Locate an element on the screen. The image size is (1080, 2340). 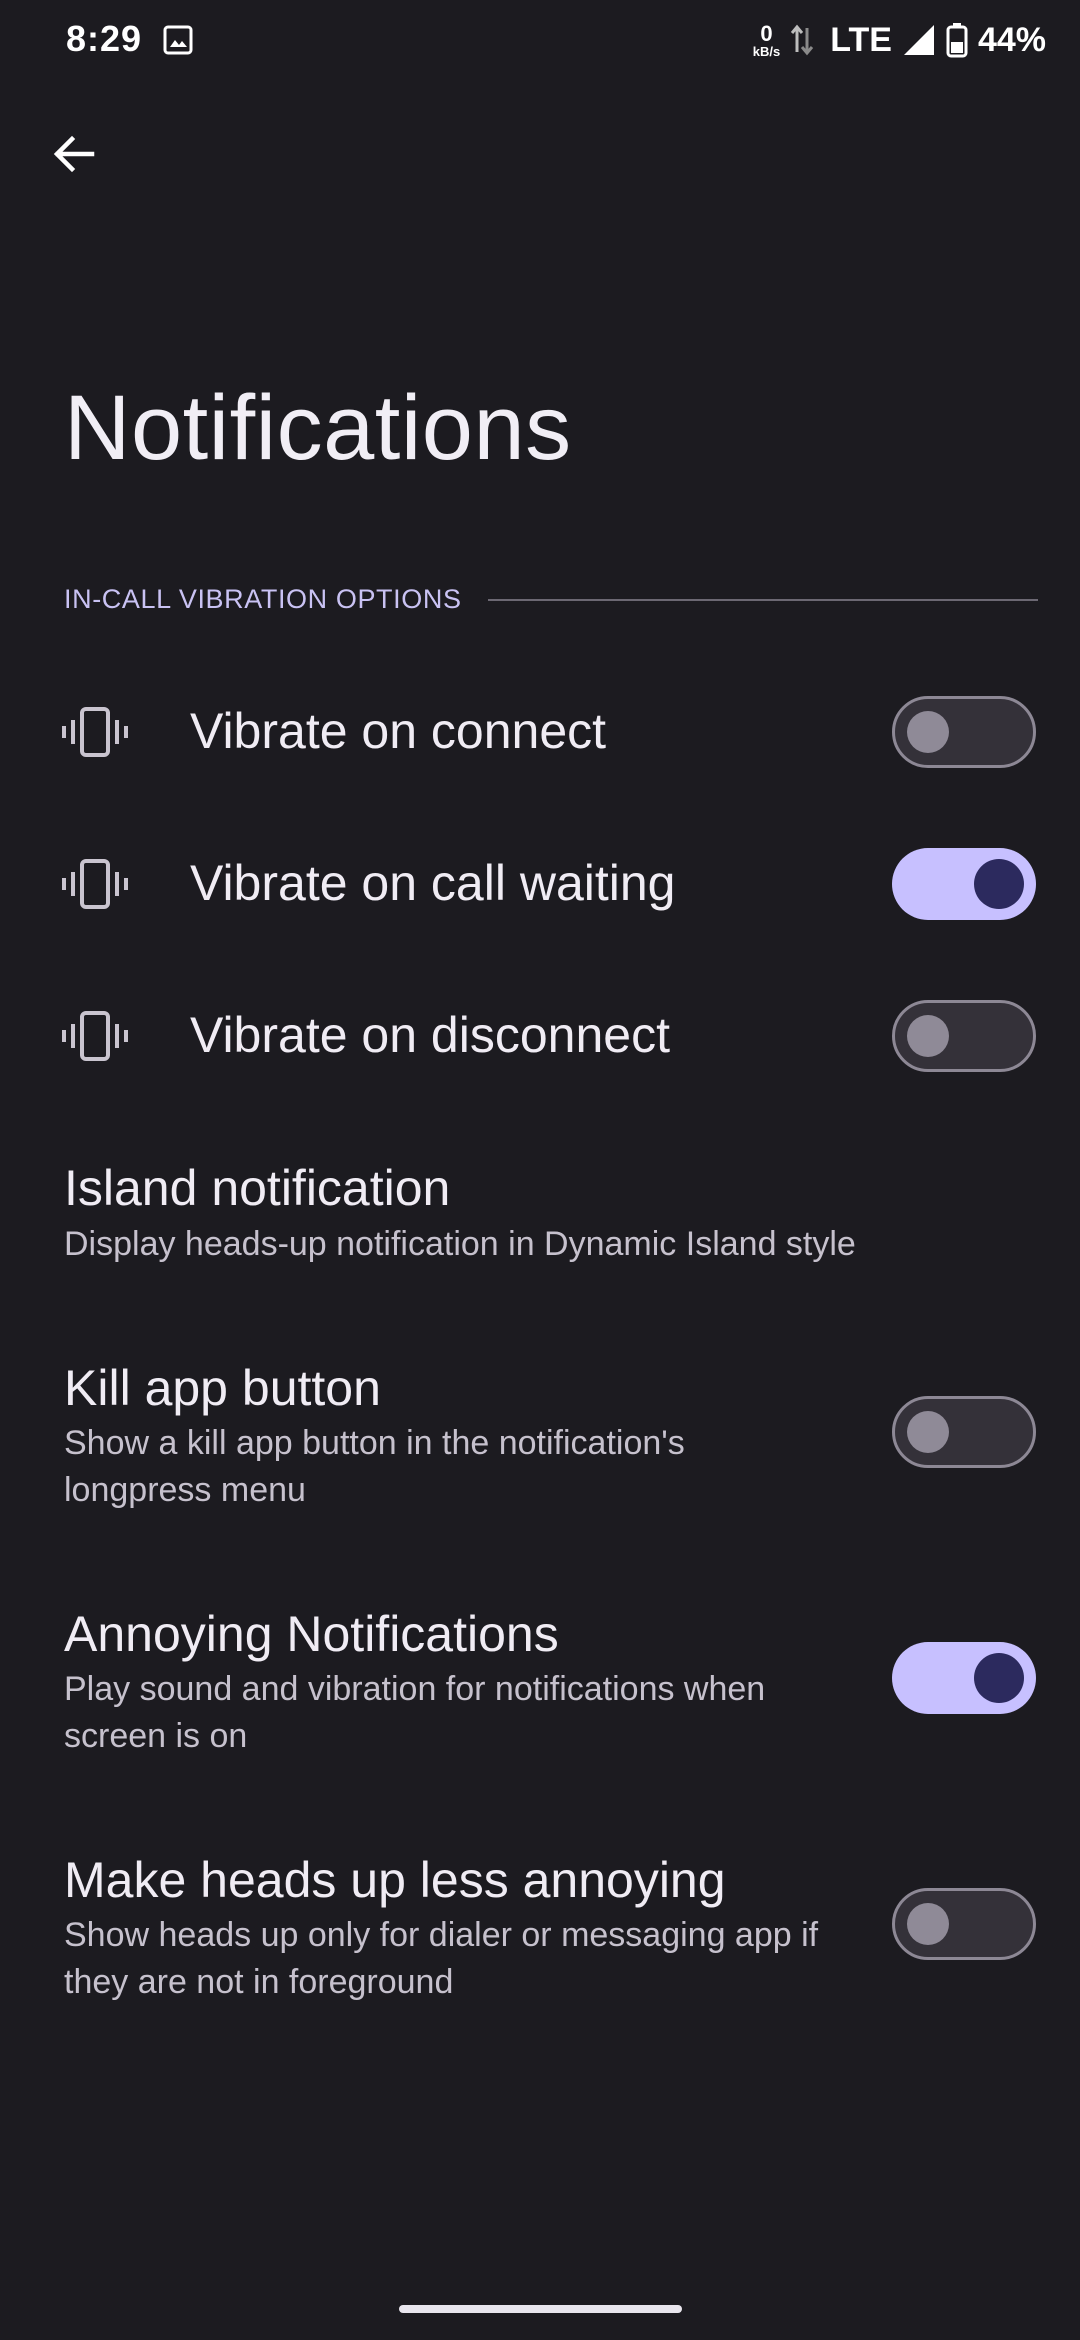
section-divider is located at coordinates (762, 599).